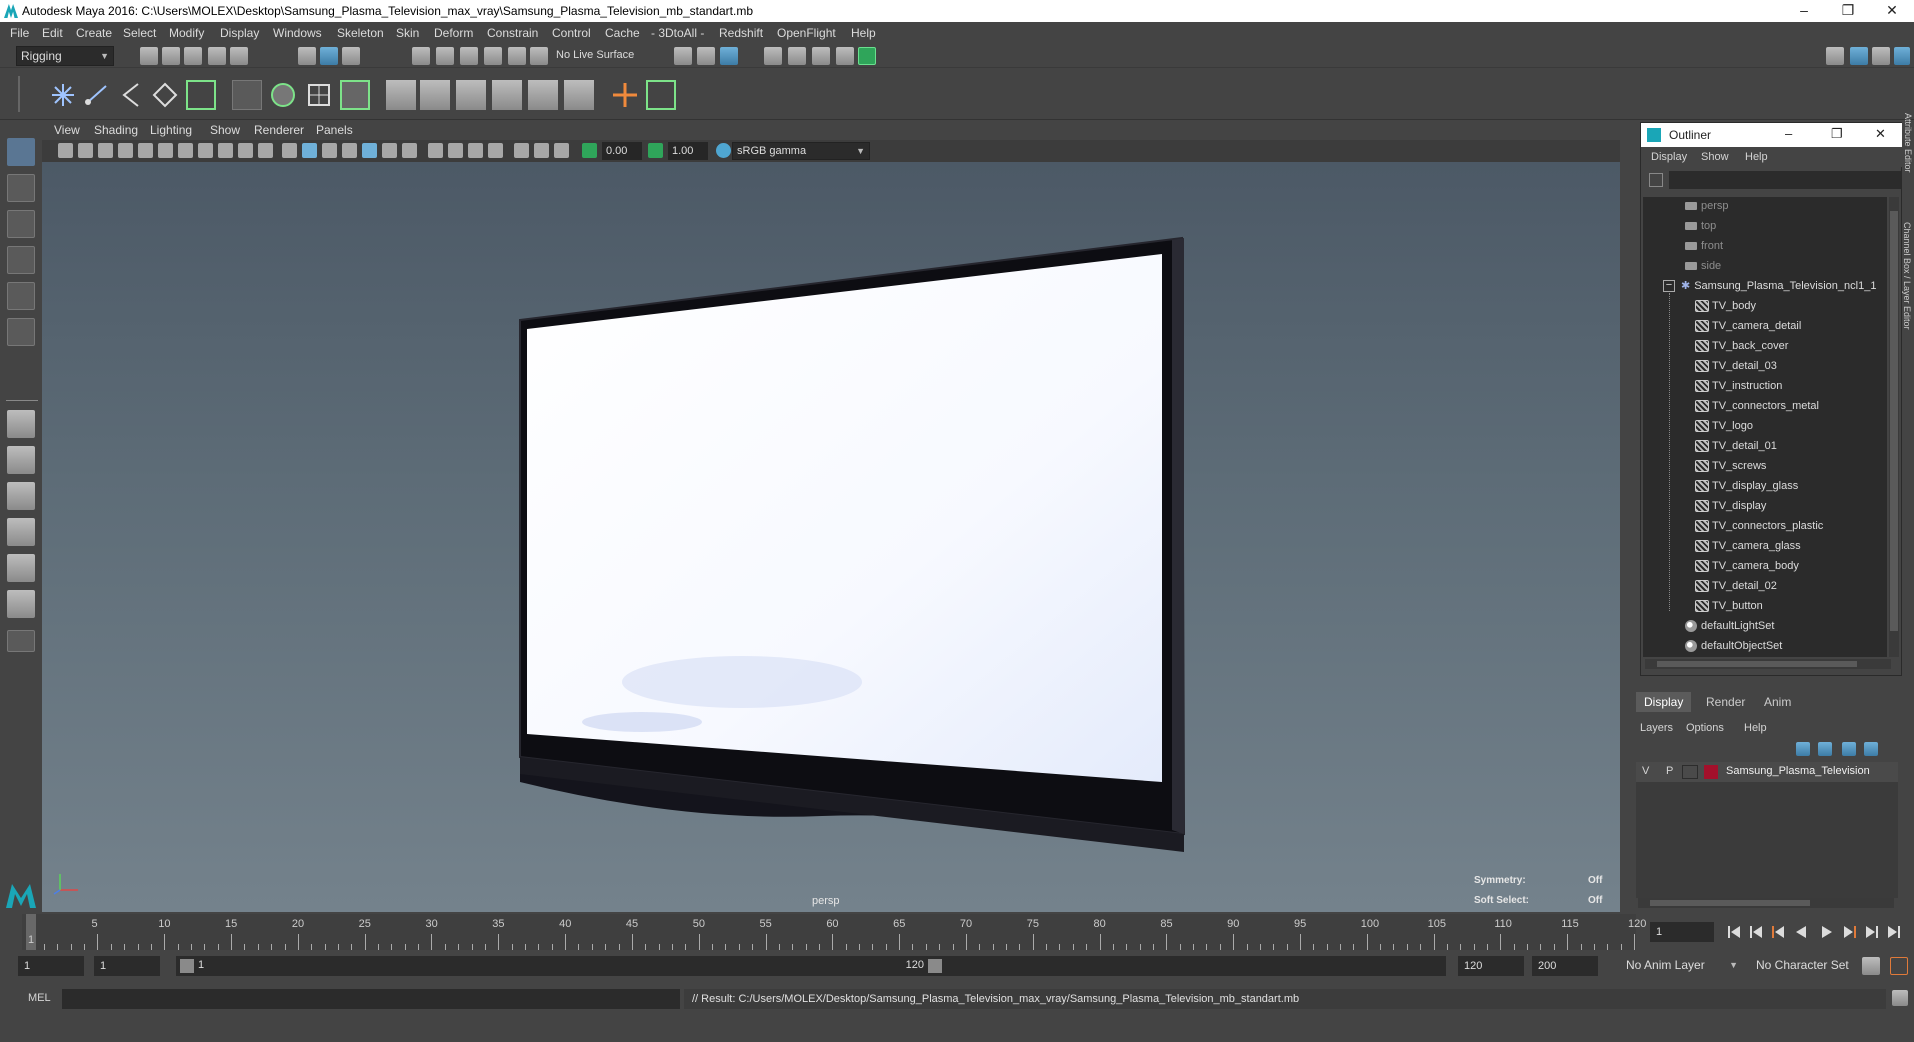 Image resolution: width=1914 pixels, height=1042 pixels. What do you see at coordinates (475, 150) in the screenshot?
I see `depth-of-field-icon` at bounding box center [475, 150].